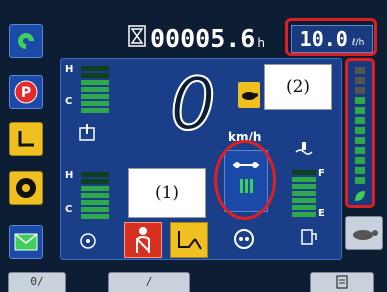  I want to click on hourmeter-unit: h, so click(261, 43).